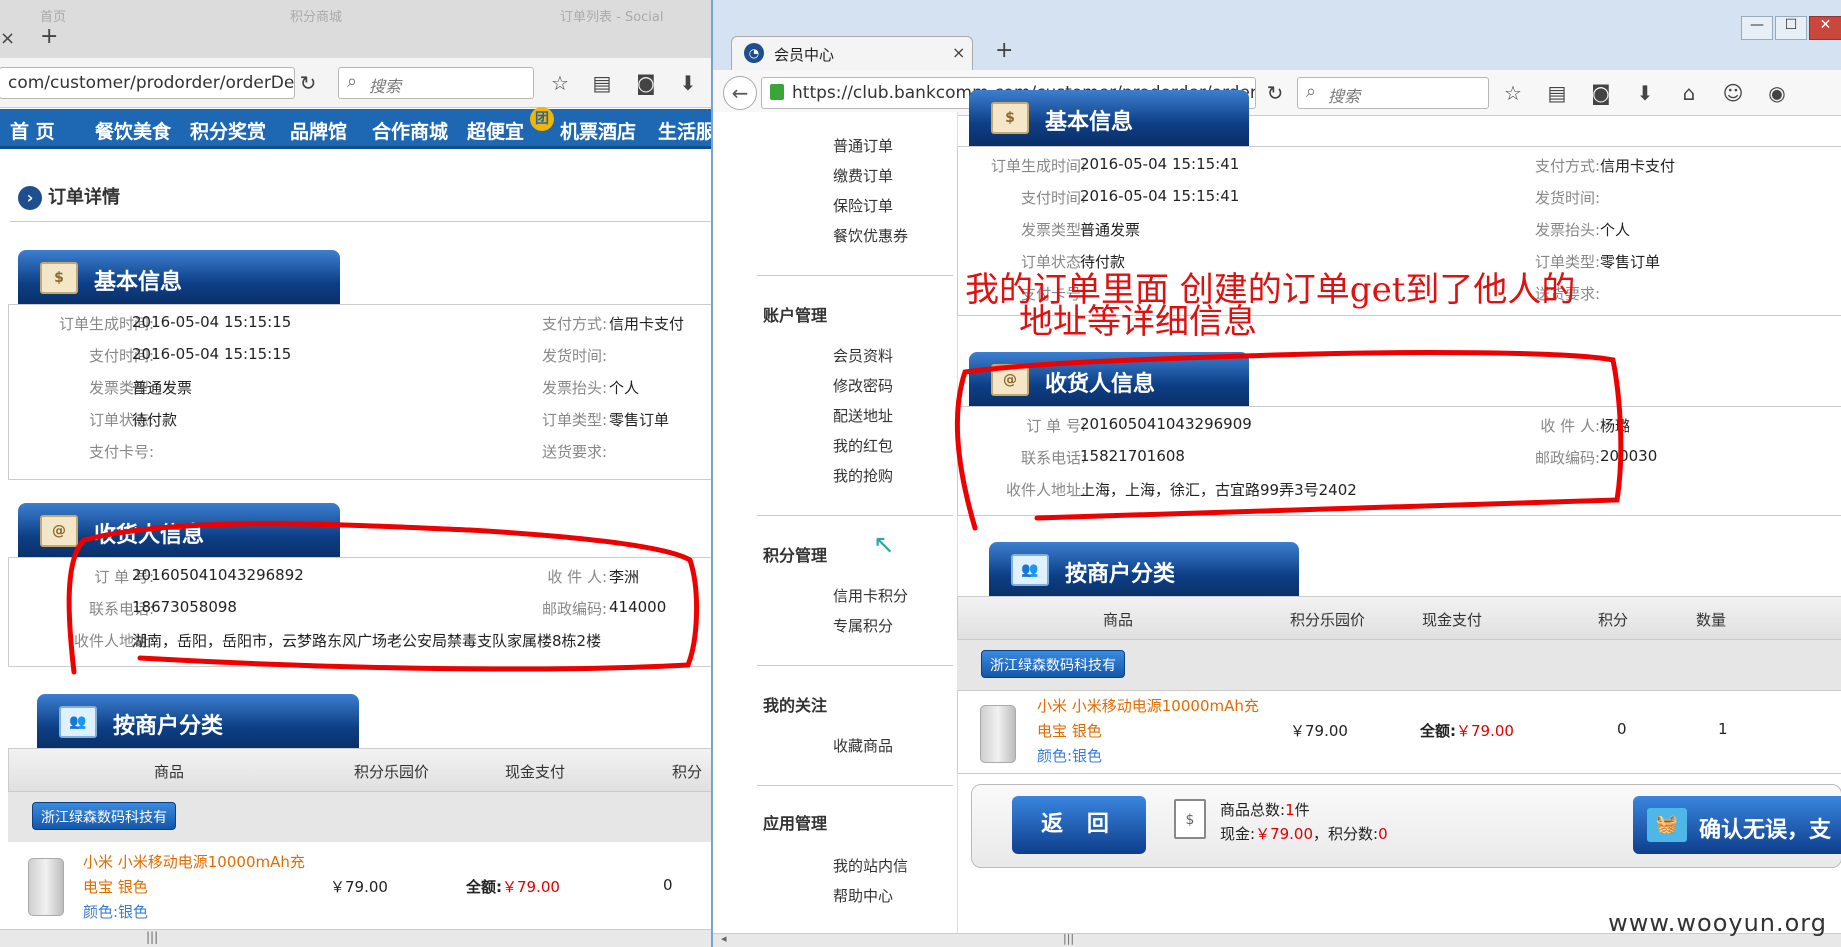  What do you see at coordinates (1289, 440) in the screenshot?
I see `right-red-highlight-outline` at bounding box center [1289, 440].